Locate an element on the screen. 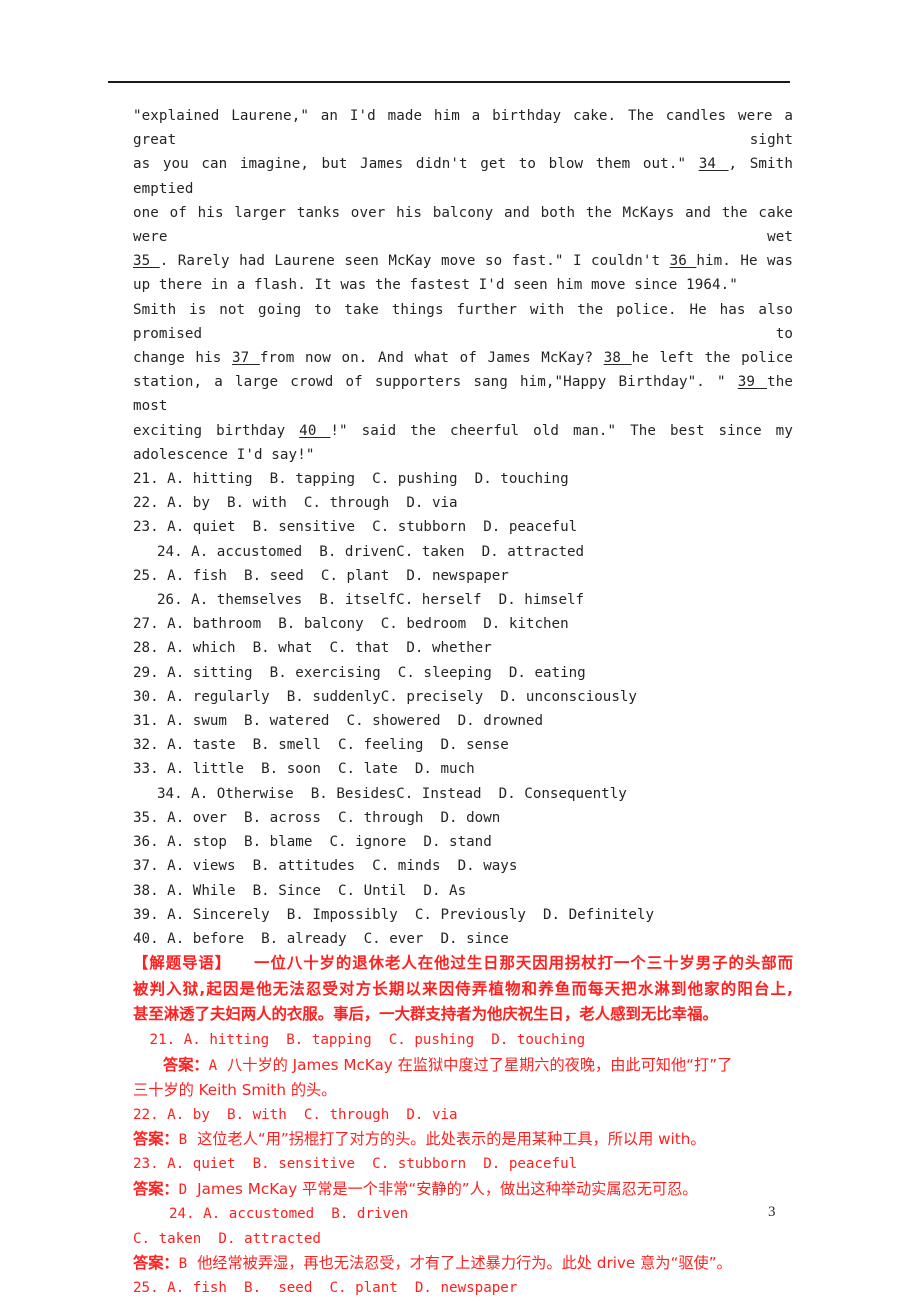  guide-line-1-text: 一位八十岁的退休老人在他过生日那天因用拐杖打一个三十岁男子的头部而 is located at coordinates (523, 963).